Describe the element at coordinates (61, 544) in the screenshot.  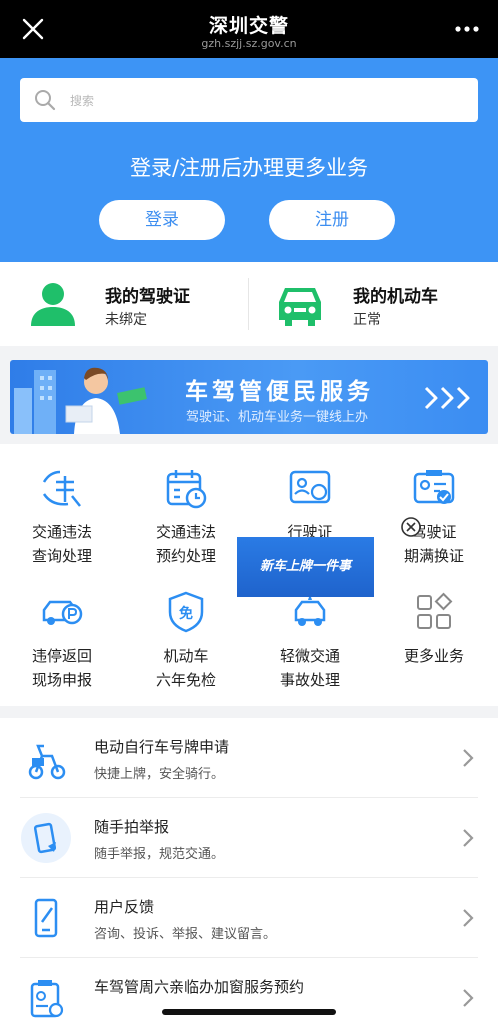
I see `grid-item-label: 交通违法 查询处理` at that location.